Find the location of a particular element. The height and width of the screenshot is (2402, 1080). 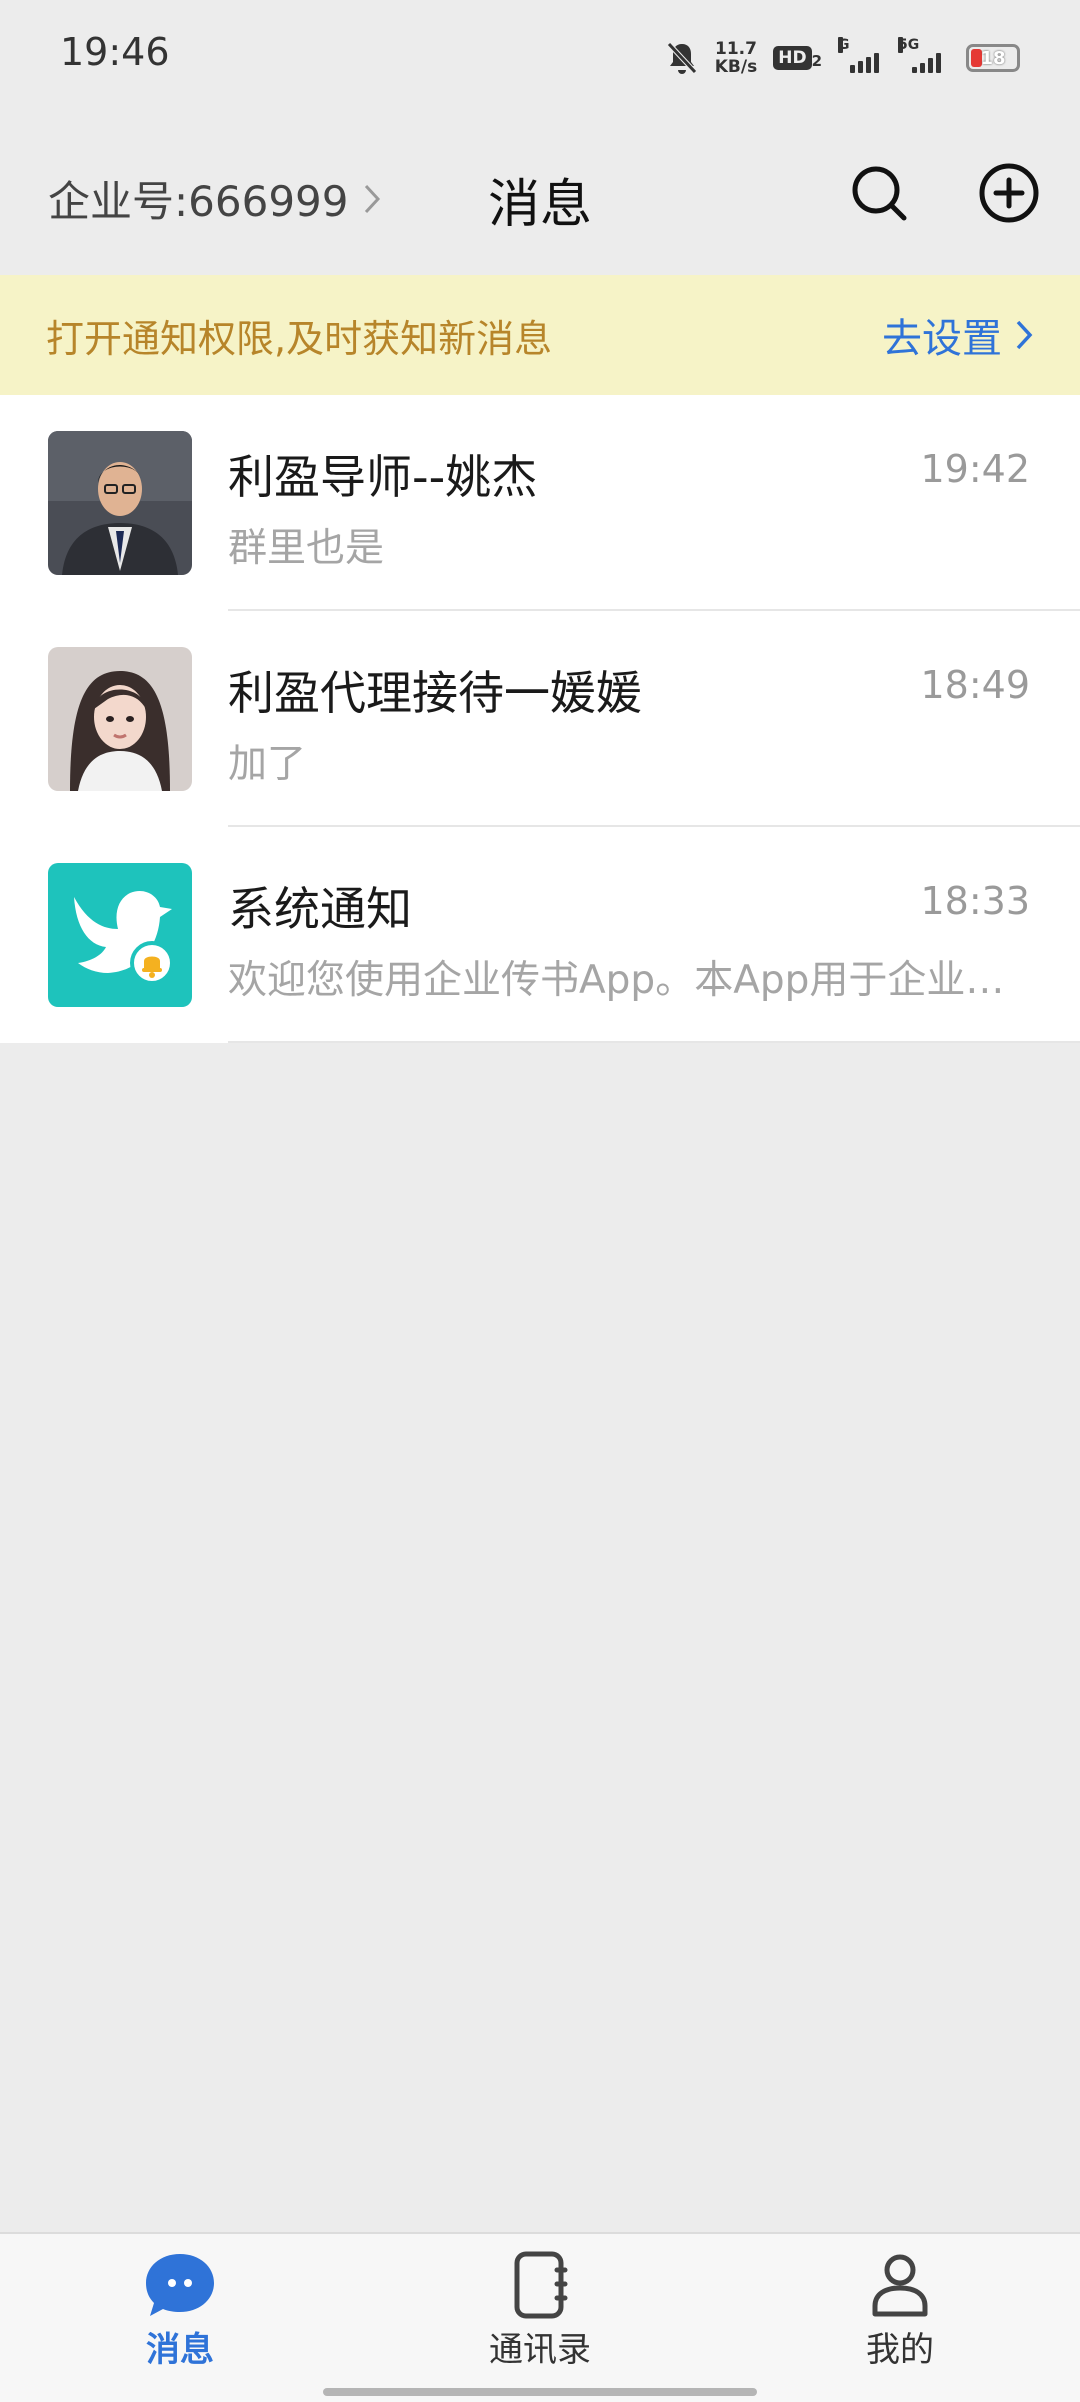

chat-time: 19:42 is located at coordinates (975, 469).